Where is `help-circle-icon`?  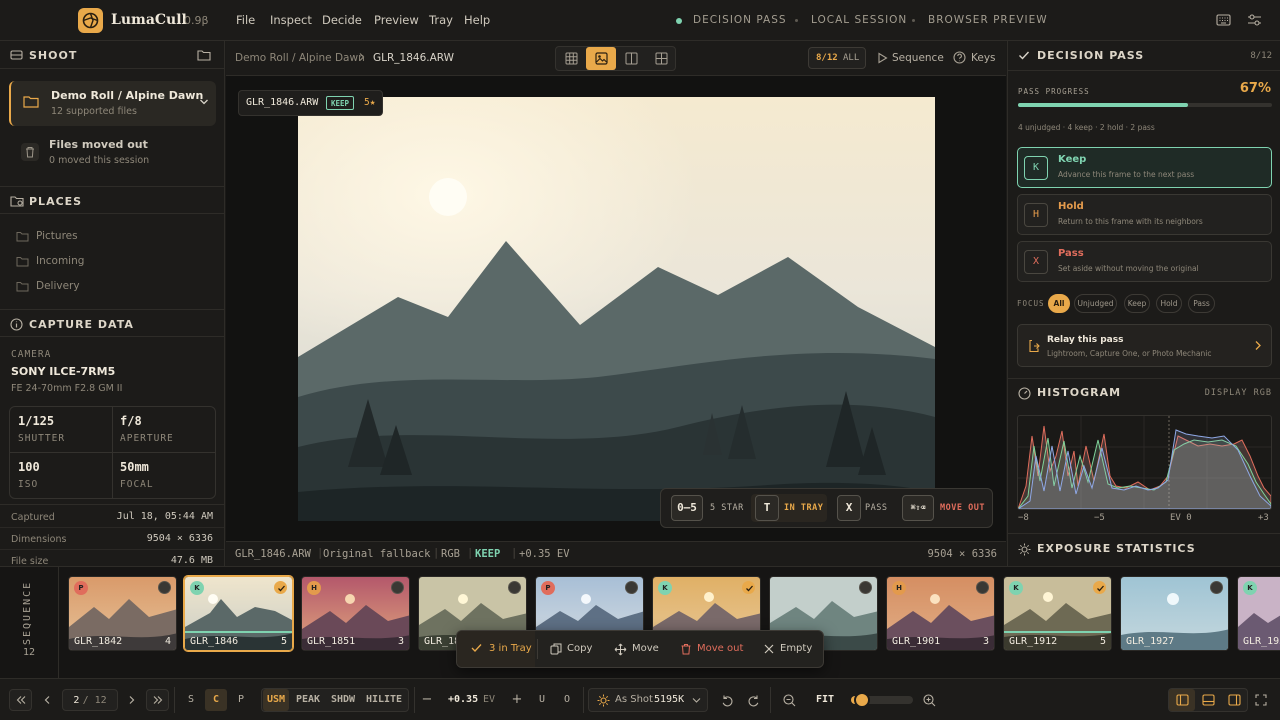 help-circle-icon is located at coordinates (959, 57).